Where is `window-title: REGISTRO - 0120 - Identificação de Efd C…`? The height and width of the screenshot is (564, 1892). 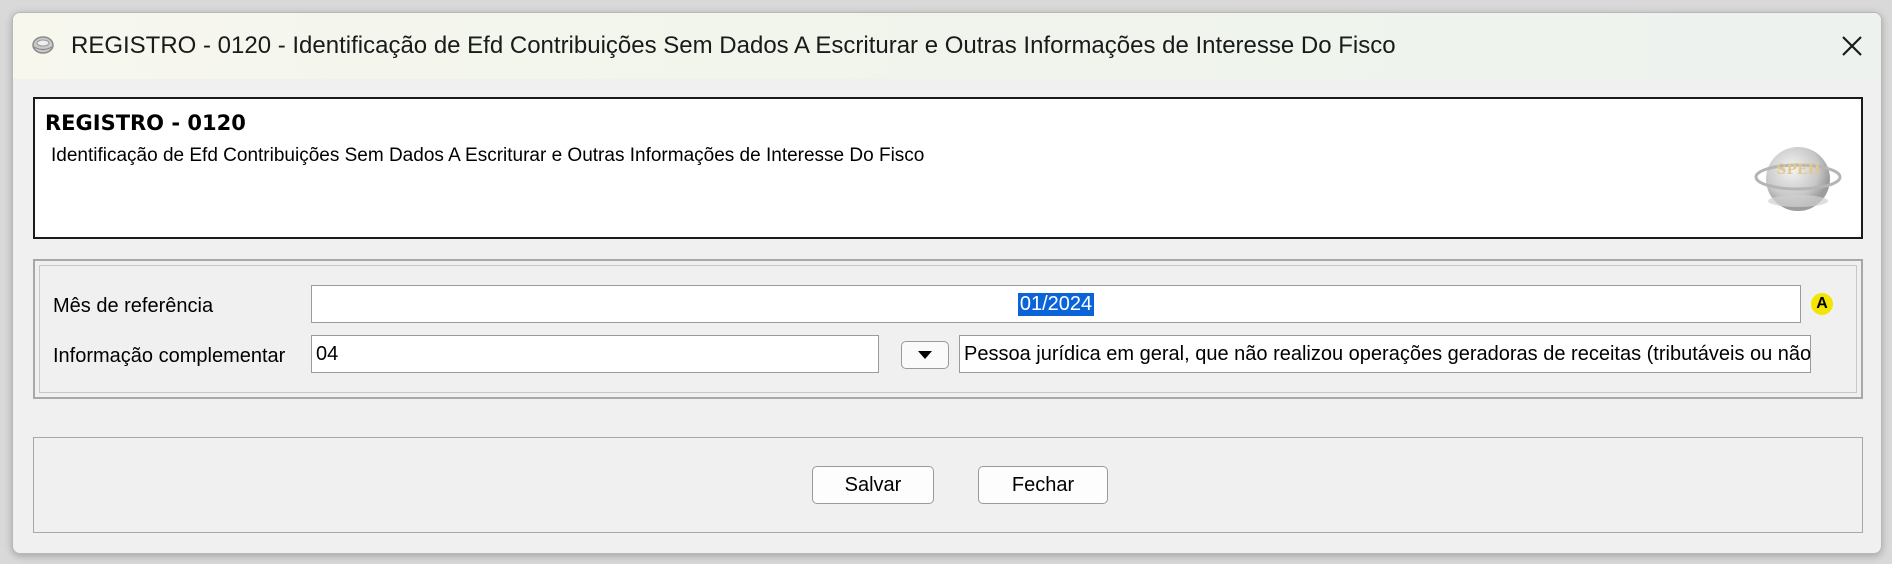 window-title: REGISTRO - 0120 - Identificação de Efd C… is located at coordinates (733, 45).